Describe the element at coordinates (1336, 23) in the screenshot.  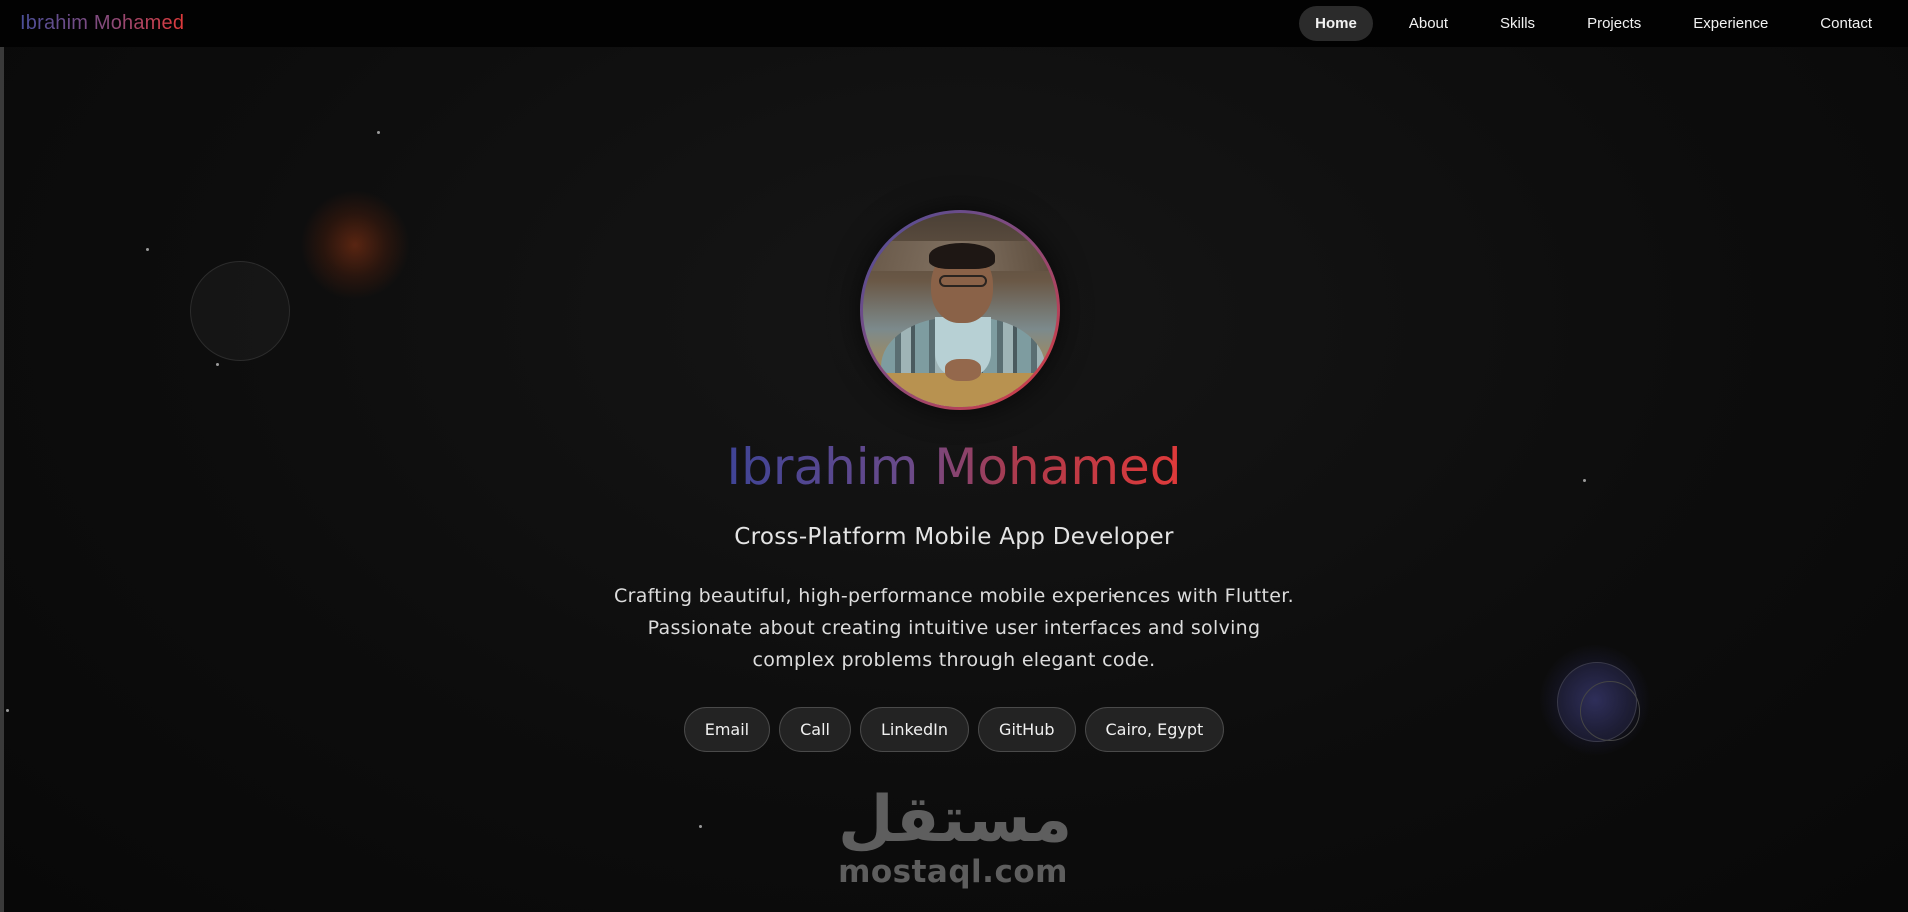
I see `nav-link-home: Home` at that location.